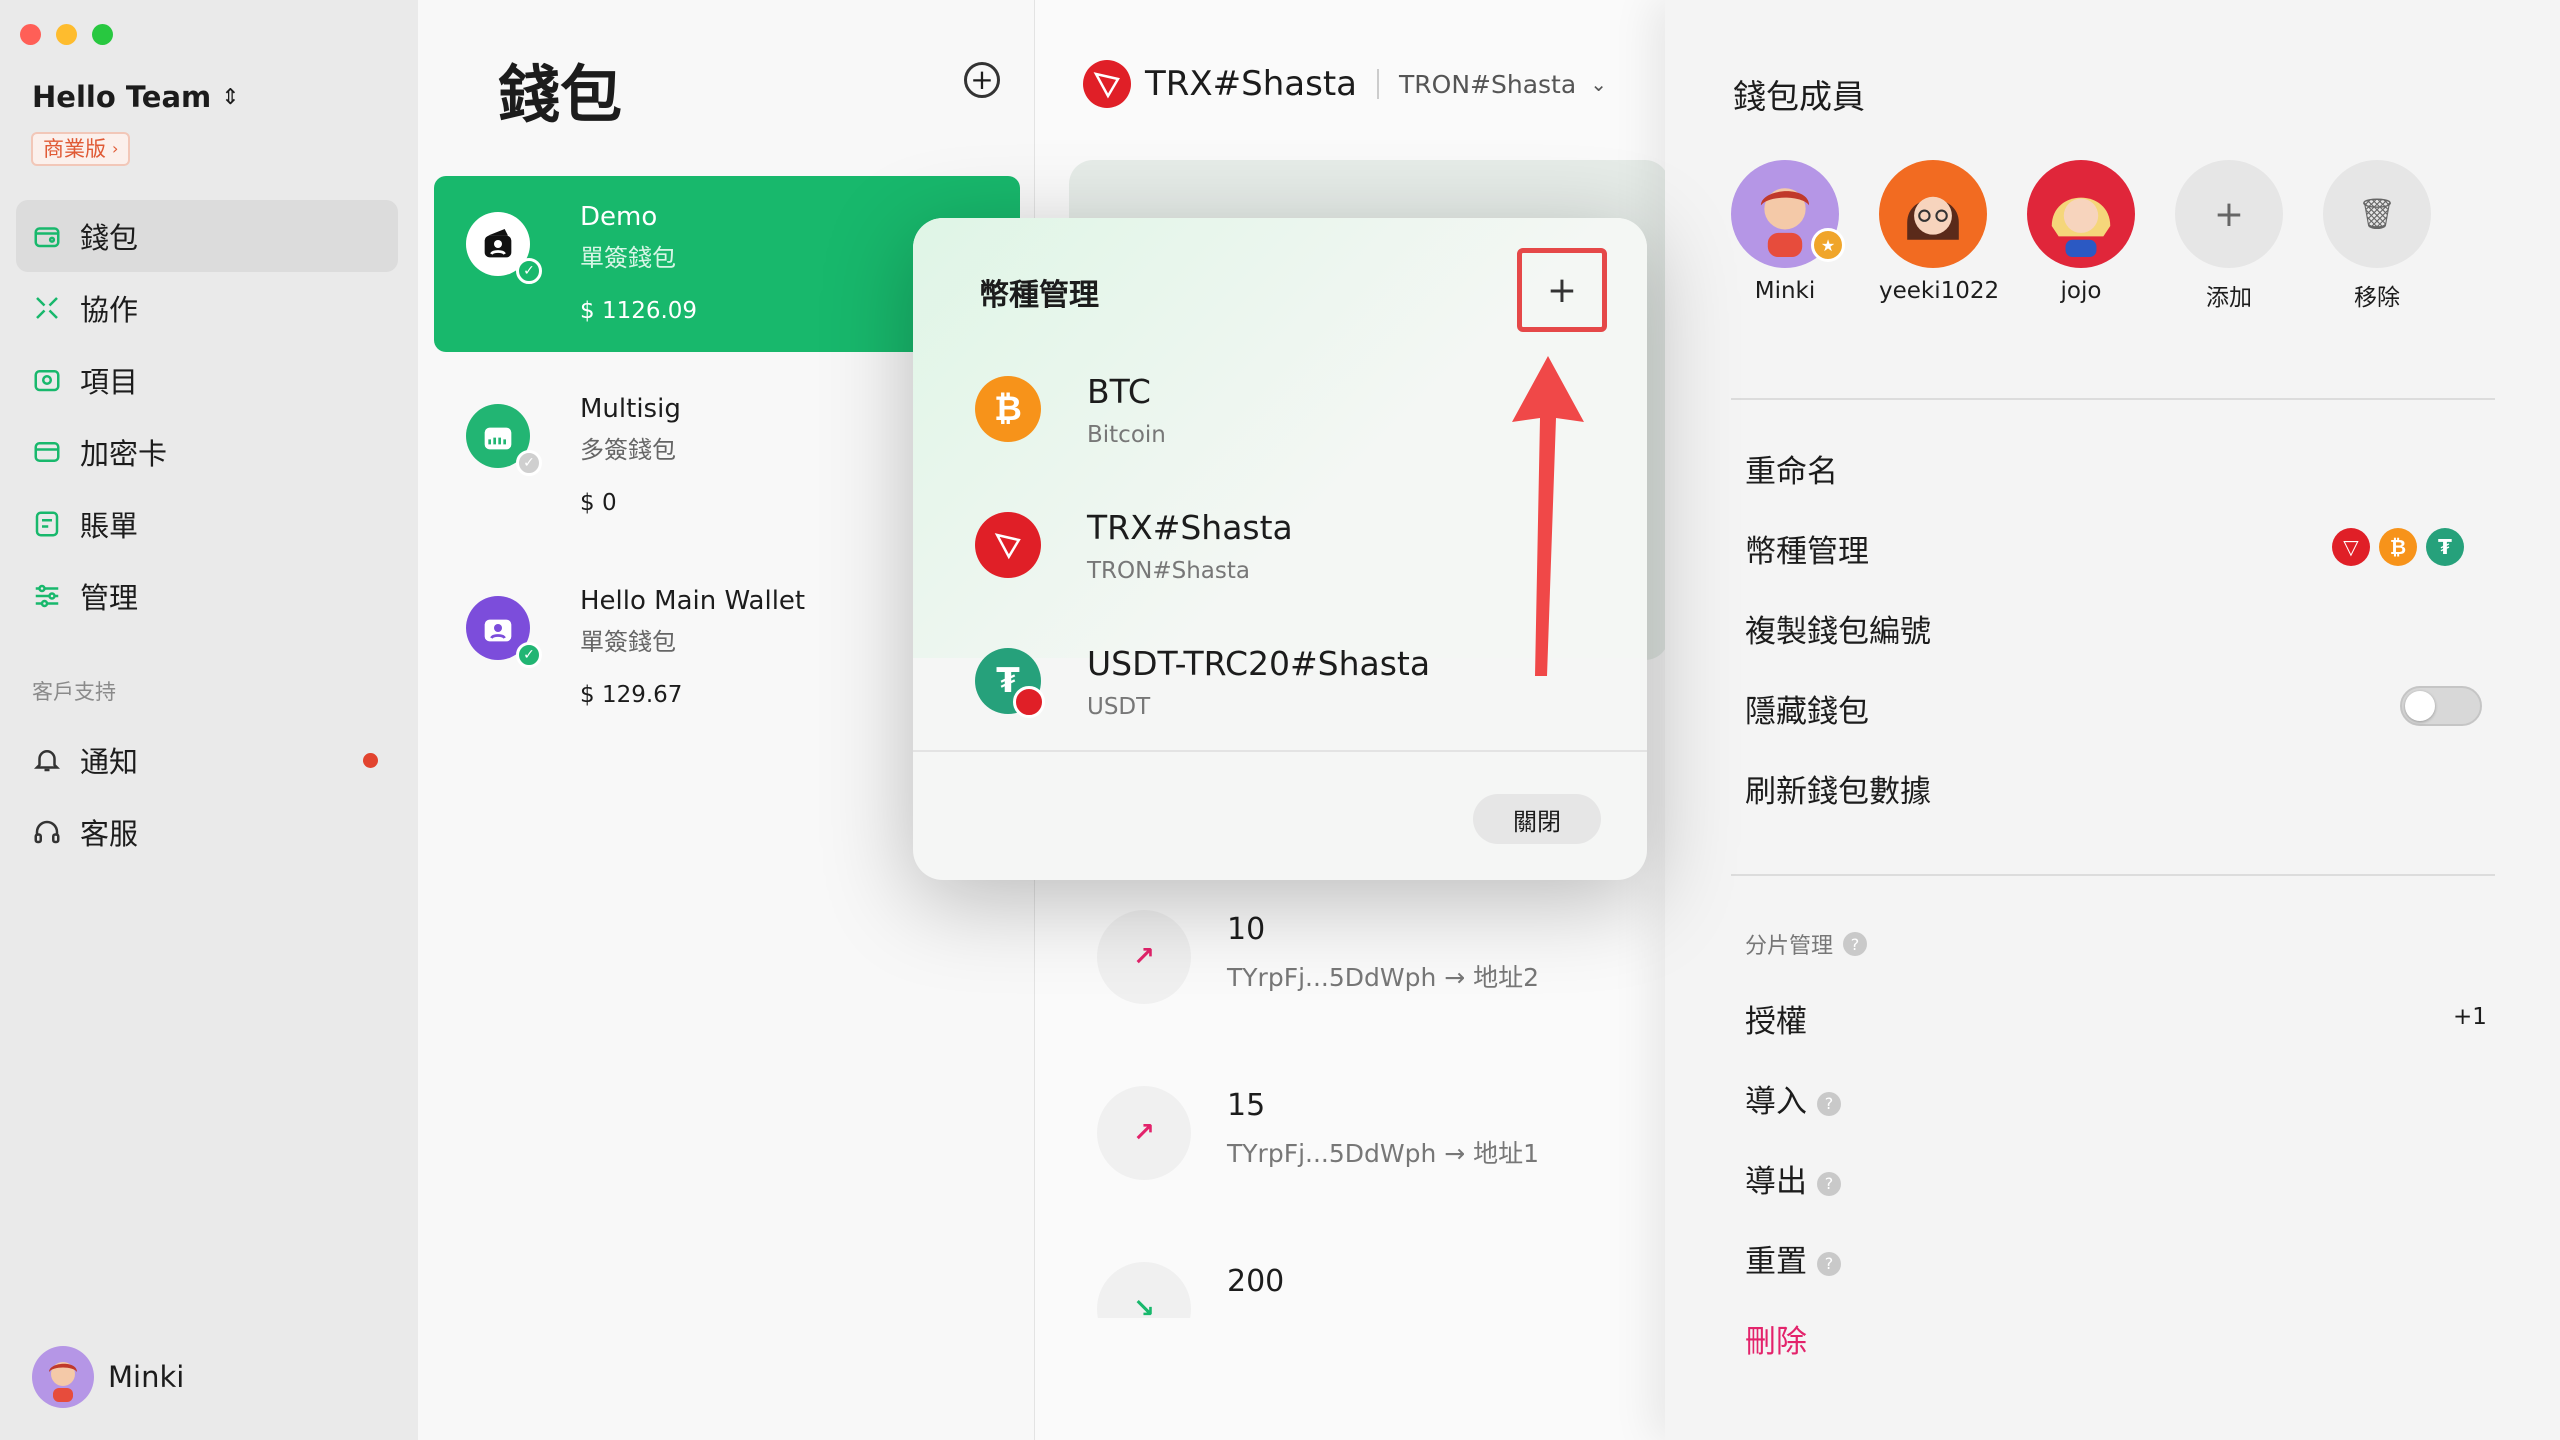  Describe the element at coordinates (1357, 1131) in the screenshot. I see `transaction-row: ↗ 15 TYrpFj...5DdWph → 地址1` at that location.